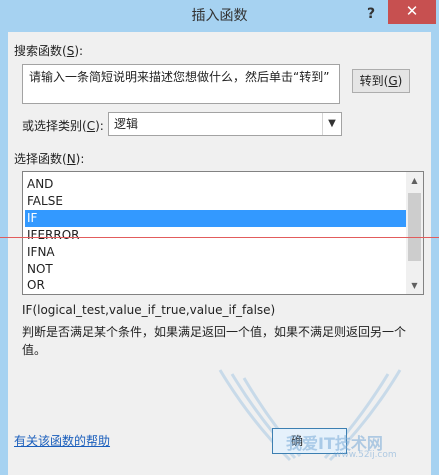  I want to click on function-item-not: NOT, so click(216, 269).